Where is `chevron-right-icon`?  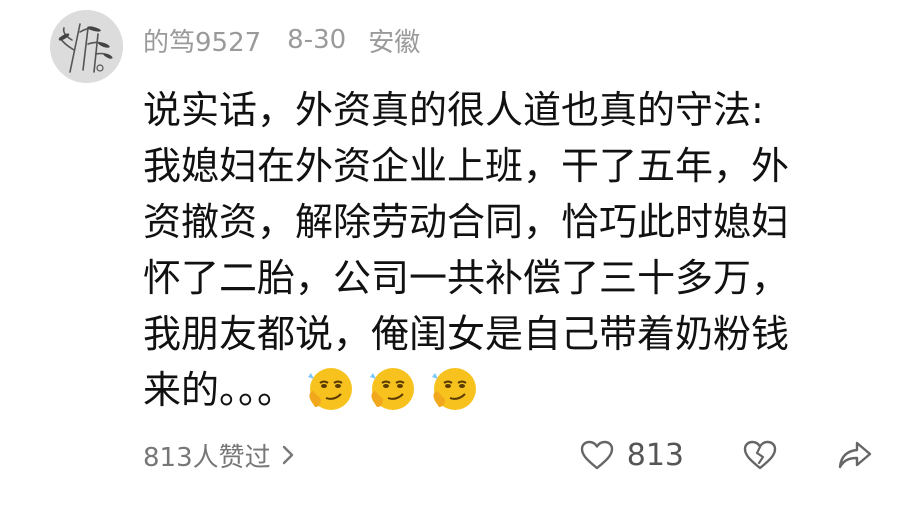
chevron-right-icon is located at coordinates (287, 455).